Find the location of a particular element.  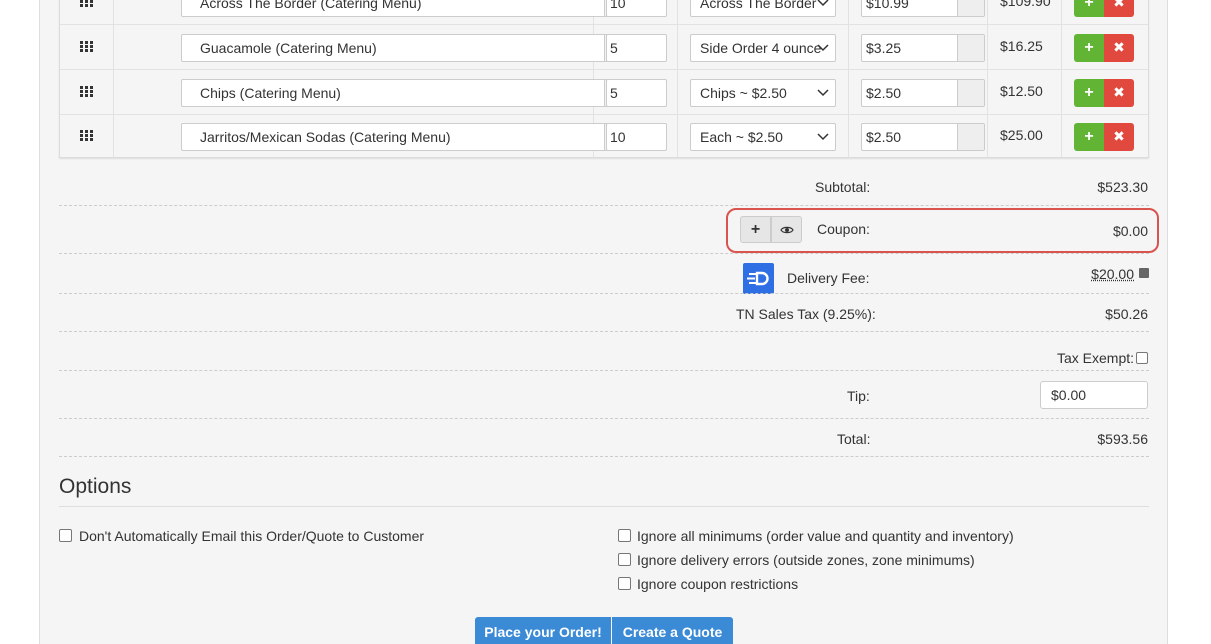

name-cell: Chips (Catering Menu) ✖ is located at coordinates (354, 92).